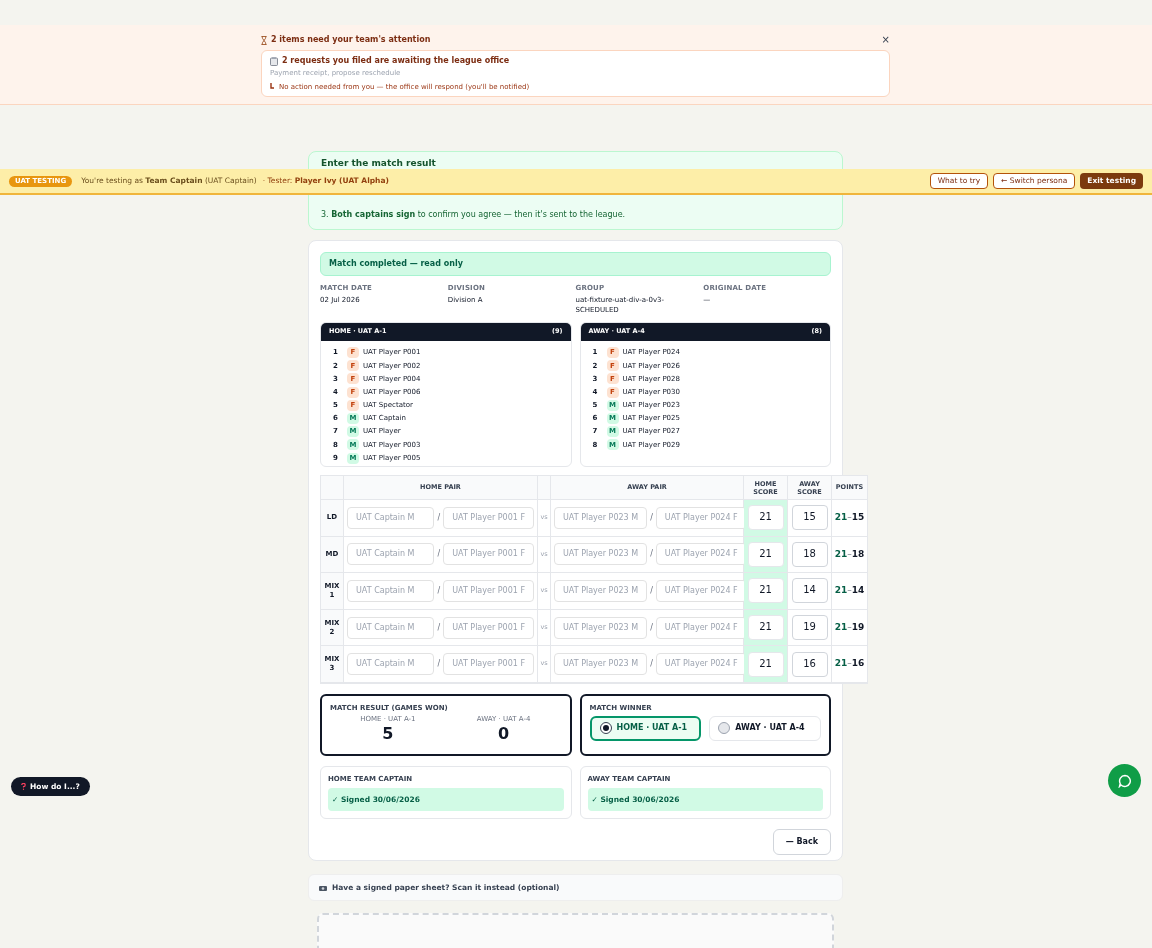 The height and width of the screenshot is (948, 1152). I want to click on points-result: 21–19, so click(849, 627).